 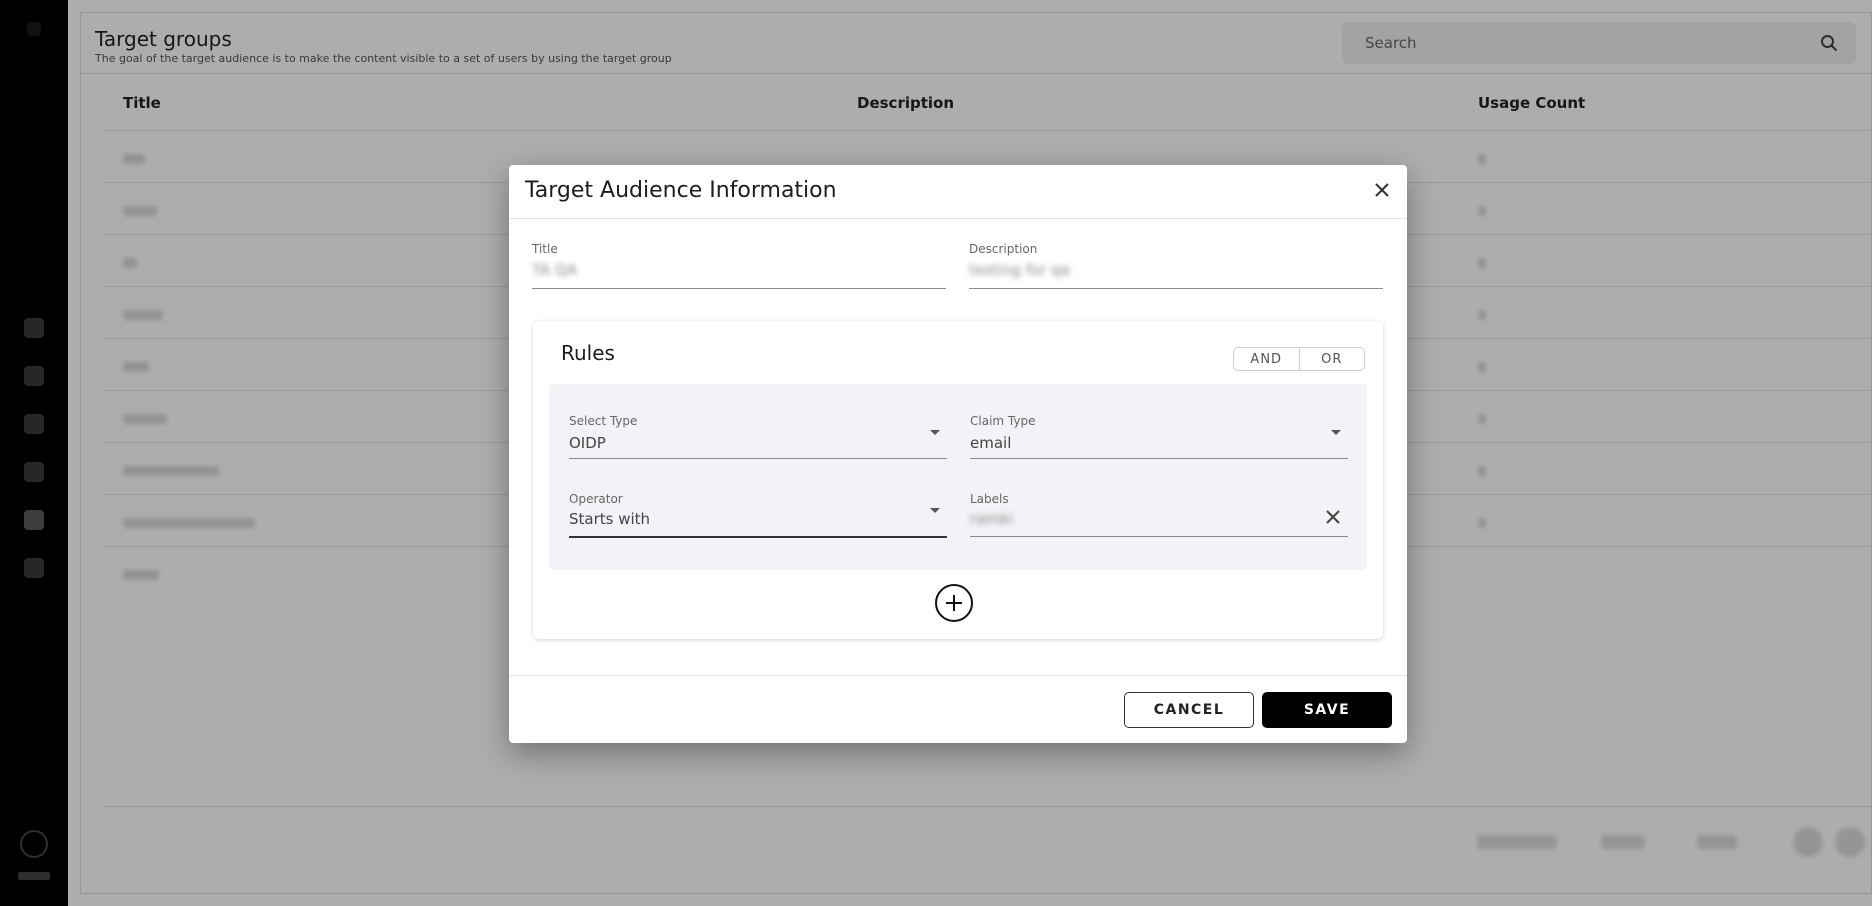 I want to click on description-field-label: Description, so click(x=1003, y=249).